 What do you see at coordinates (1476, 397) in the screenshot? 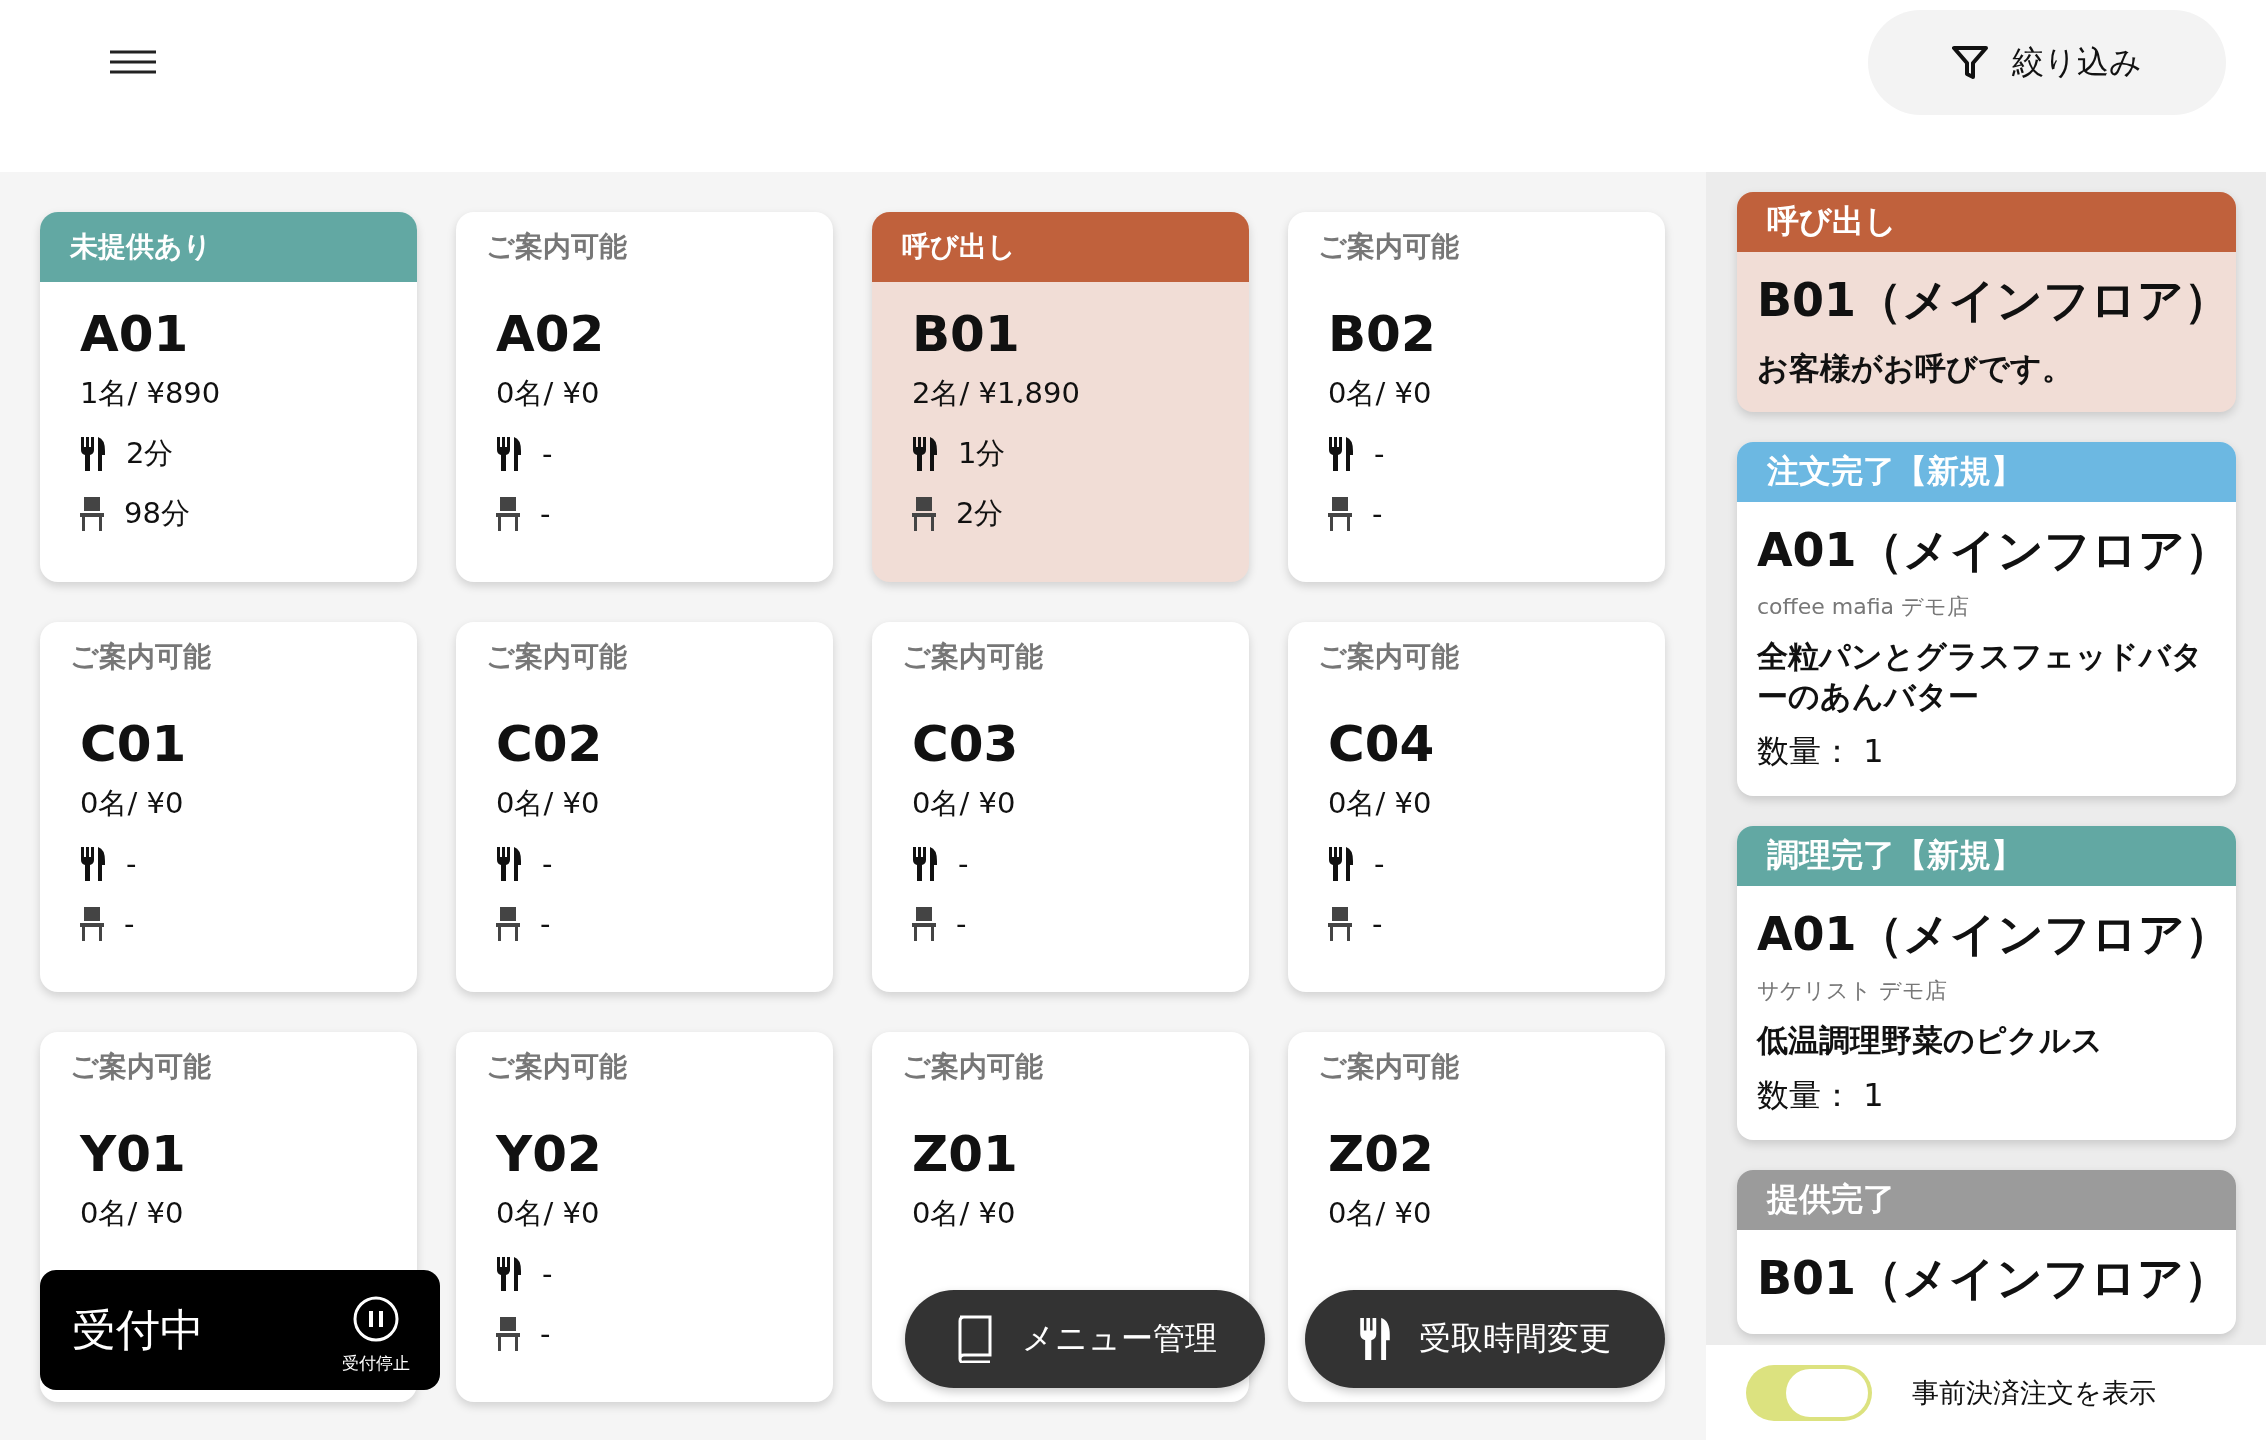
I see `table-card: ご案内可能 B02 0名/ ¥0 - -` at bounding box center [1476, 397].